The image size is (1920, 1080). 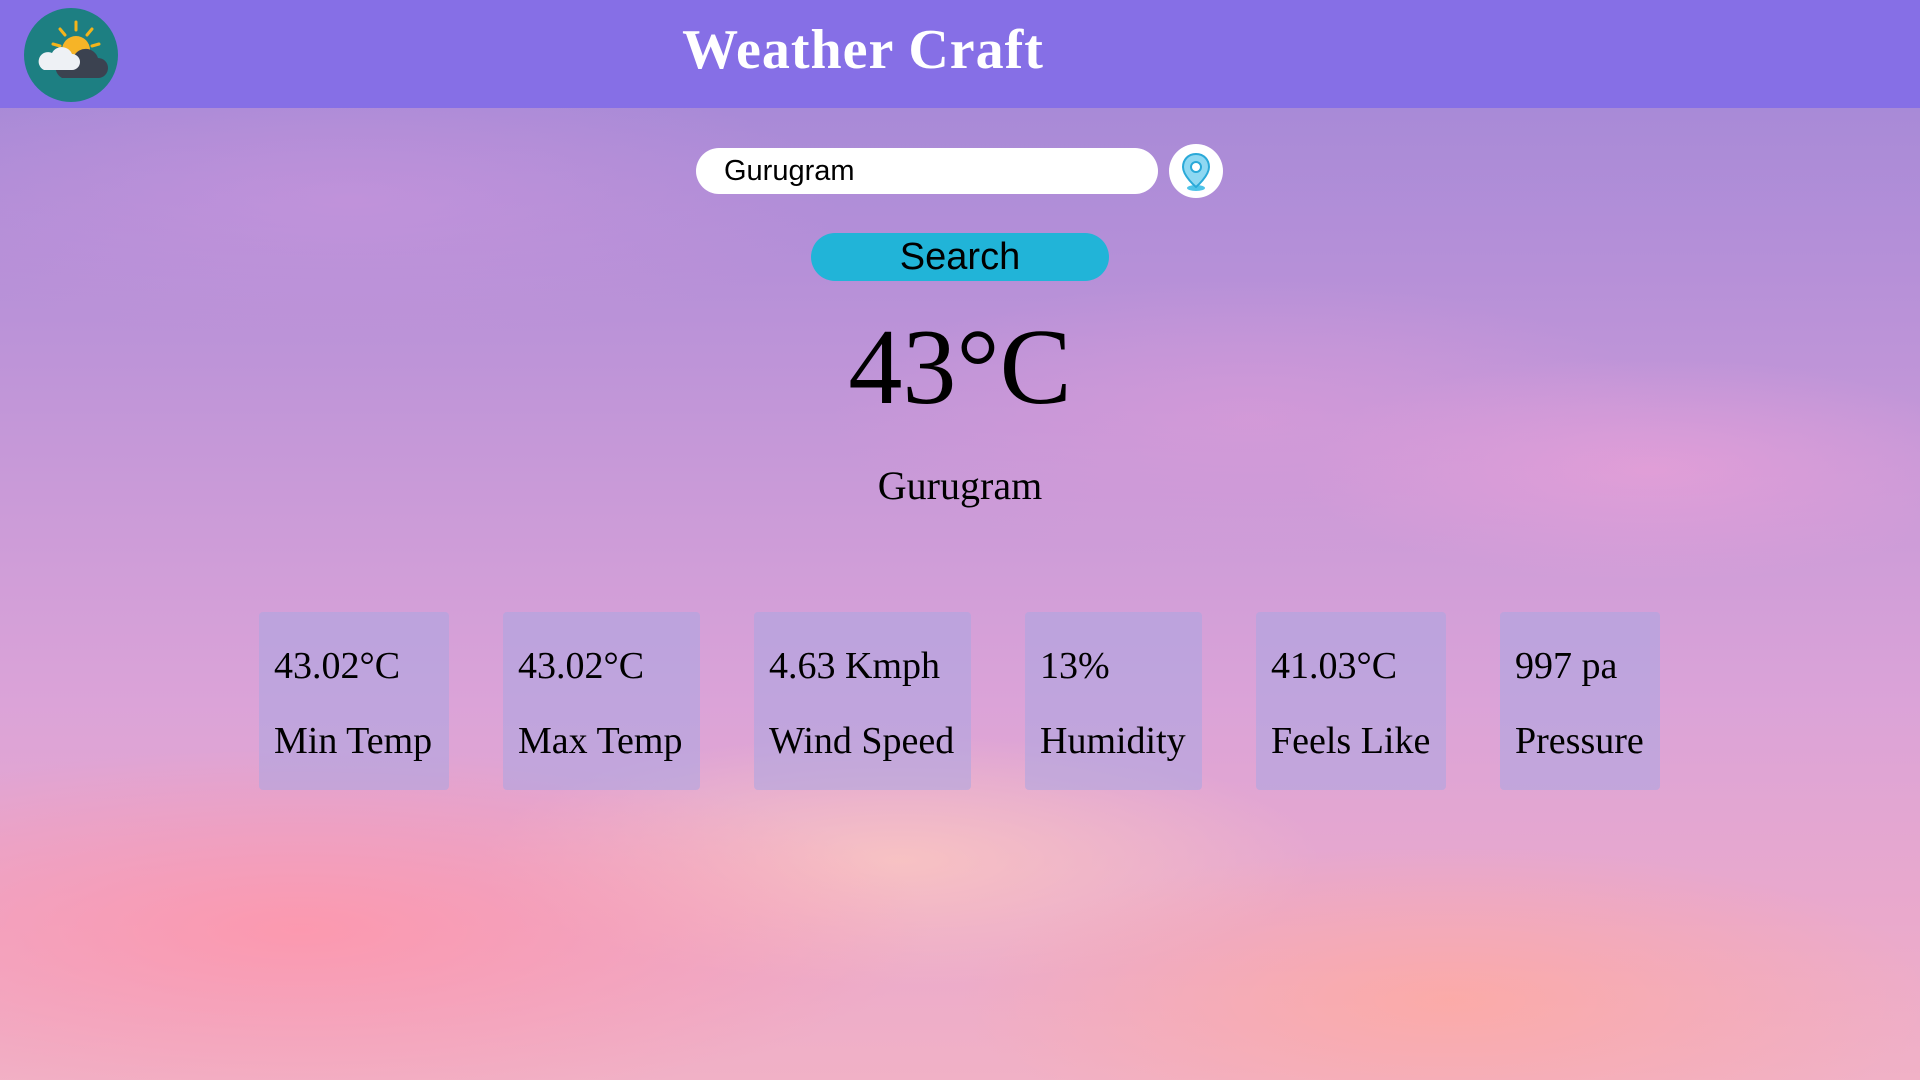 What do you see at coordinates (1566, 666) in the screenshot?
I see `pressure-value: 997 pa` at bounding box center [1566, 666].